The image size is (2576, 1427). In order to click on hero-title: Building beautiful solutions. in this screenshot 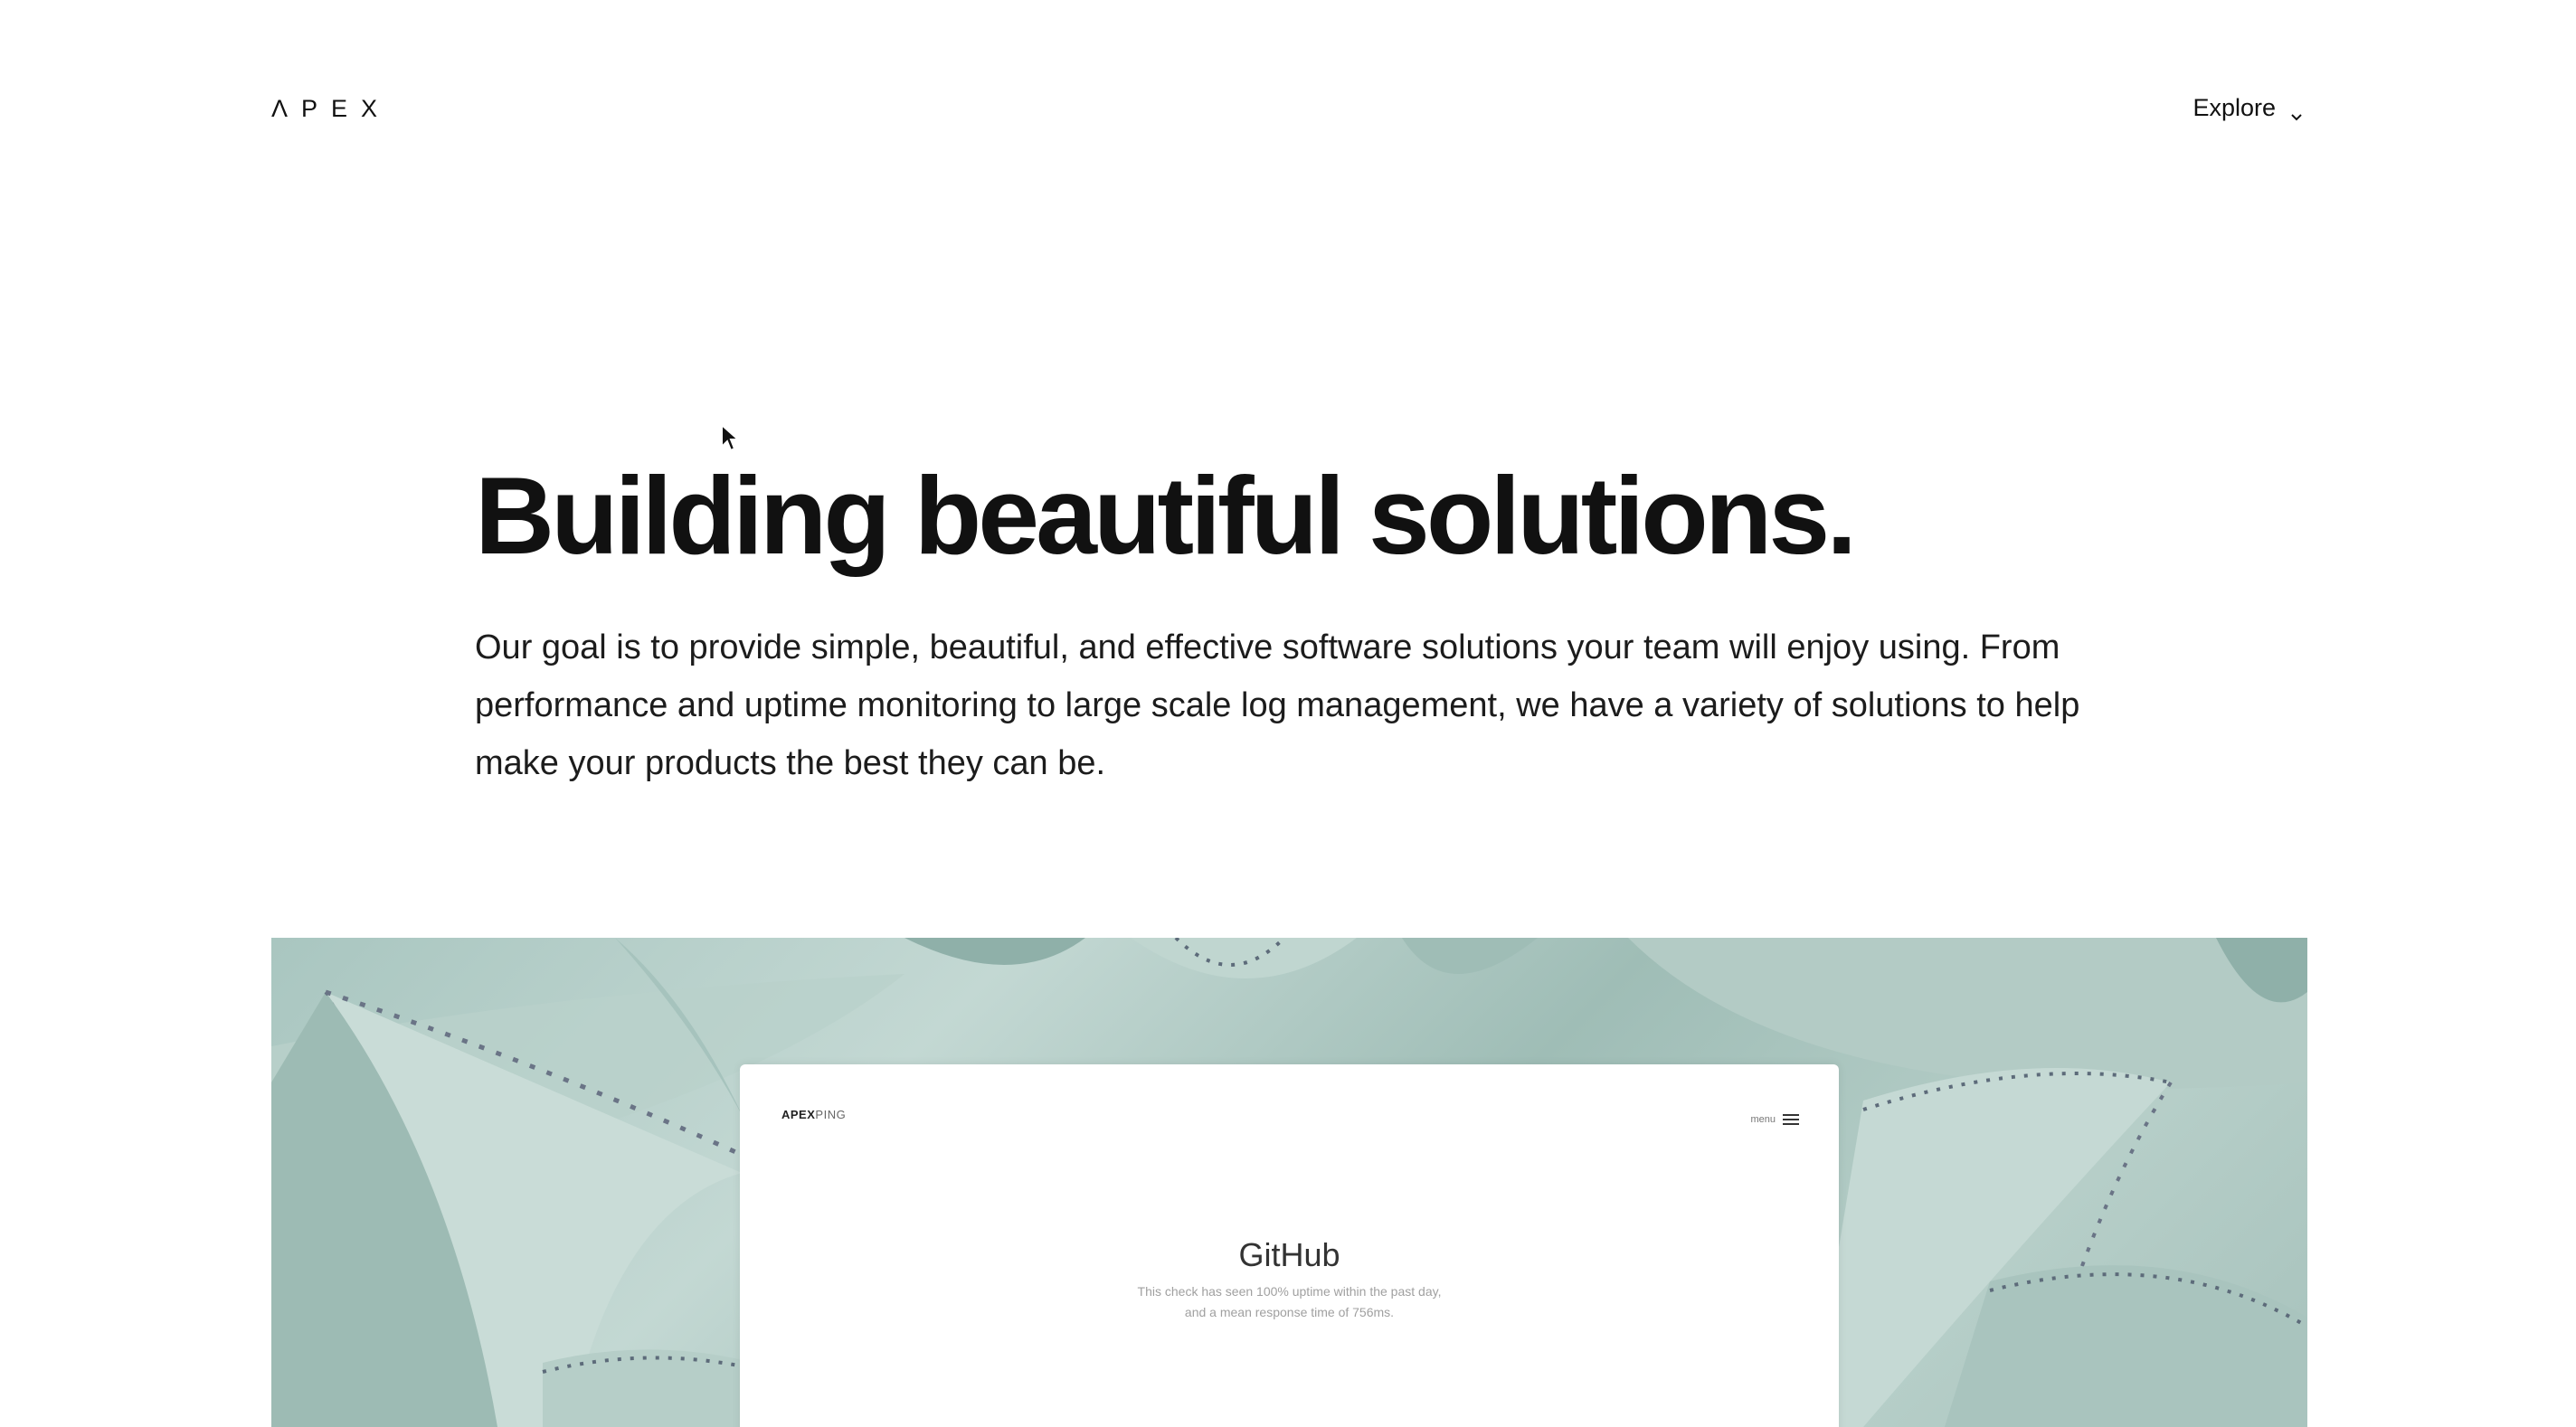, I will do `click(1166, 515)`.